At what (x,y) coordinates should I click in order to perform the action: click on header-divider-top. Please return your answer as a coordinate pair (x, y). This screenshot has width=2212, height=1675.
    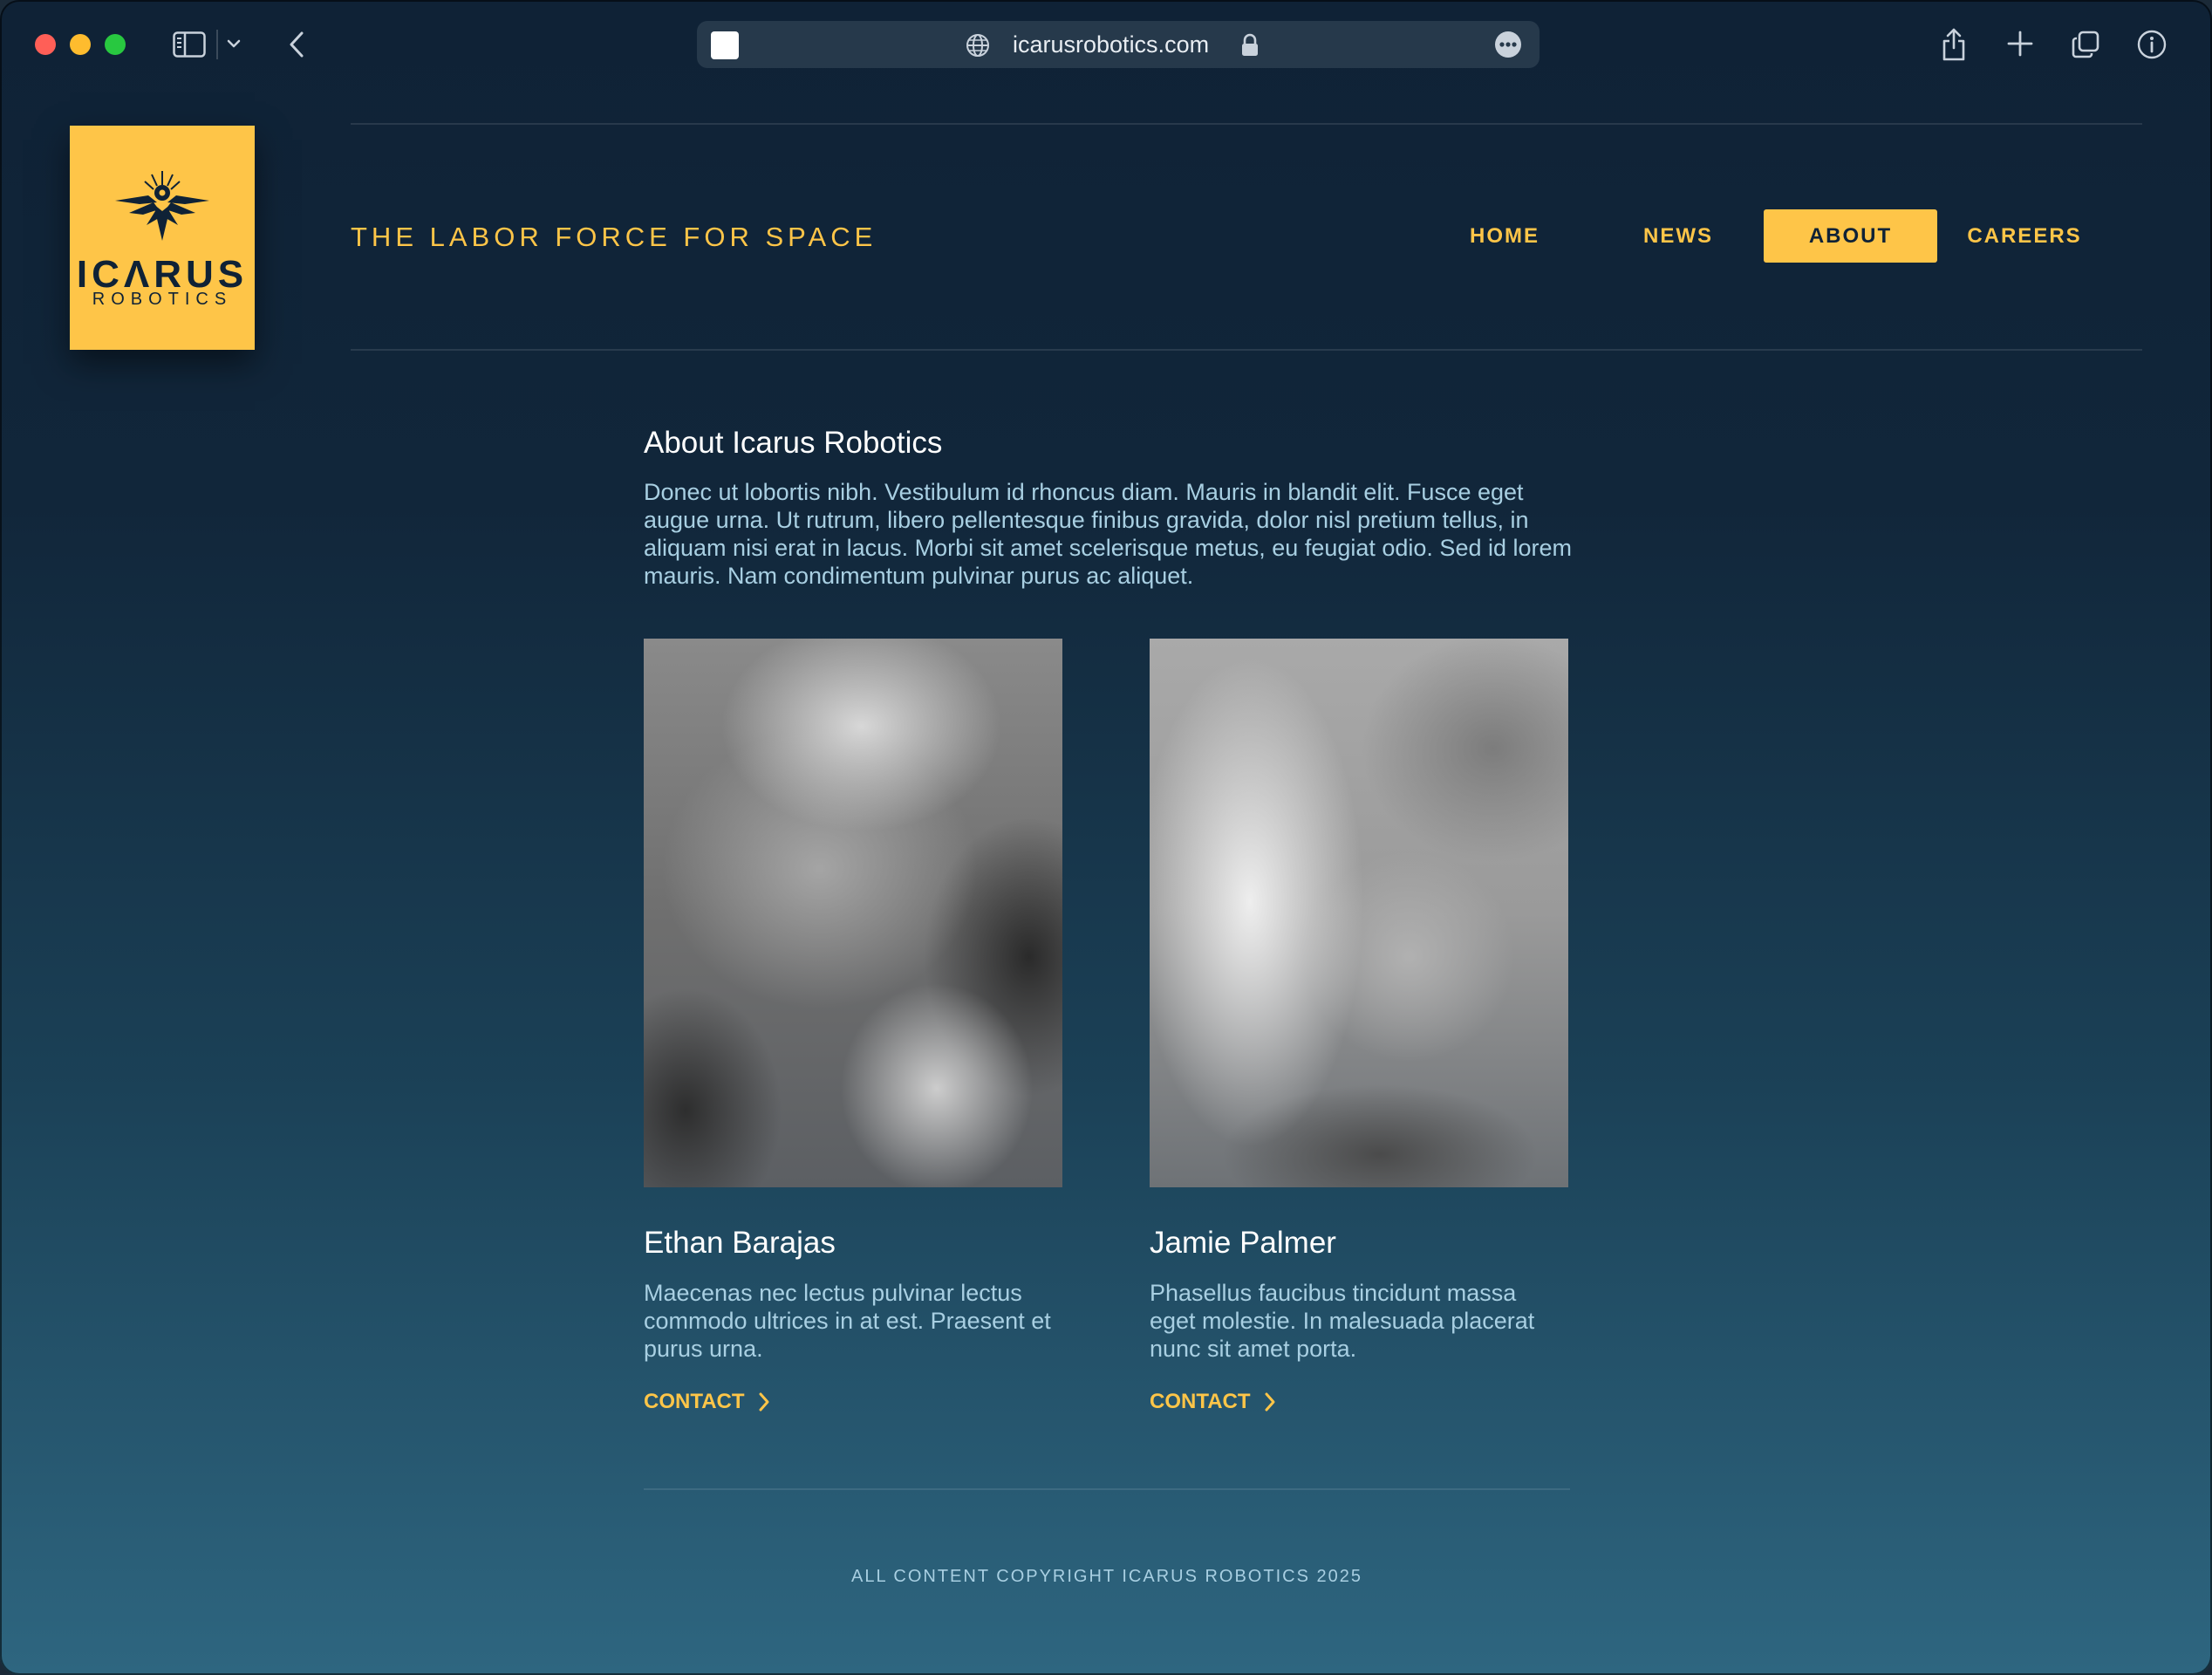
    Looking at the image, I should click on (1246, 124).